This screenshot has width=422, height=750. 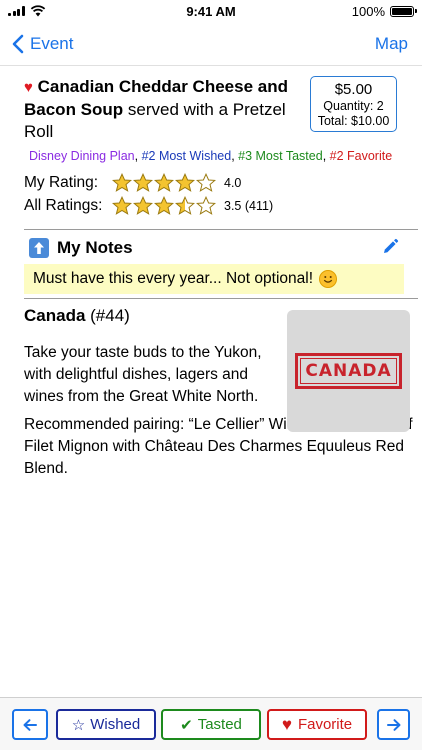 What do you see at coordinates (211, 44) in the screenshot?
I see `navigation-bar: Event Map` at bounding box center [211, 44].